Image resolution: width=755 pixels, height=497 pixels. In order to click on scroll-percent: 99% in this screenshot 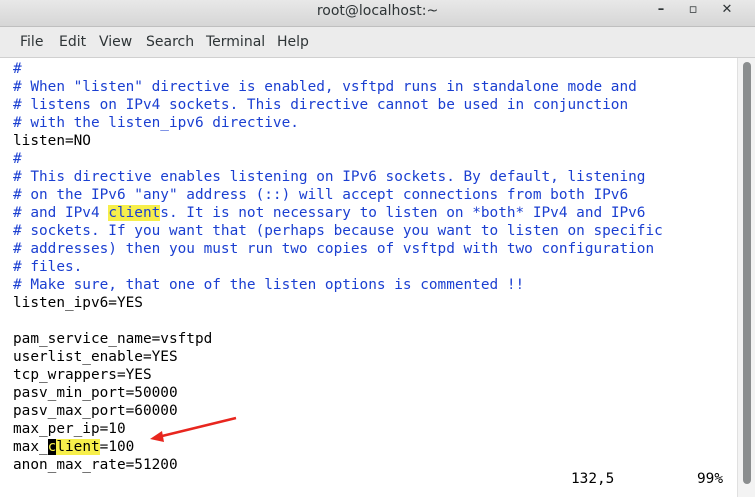, I will do `click(710, 479)`.